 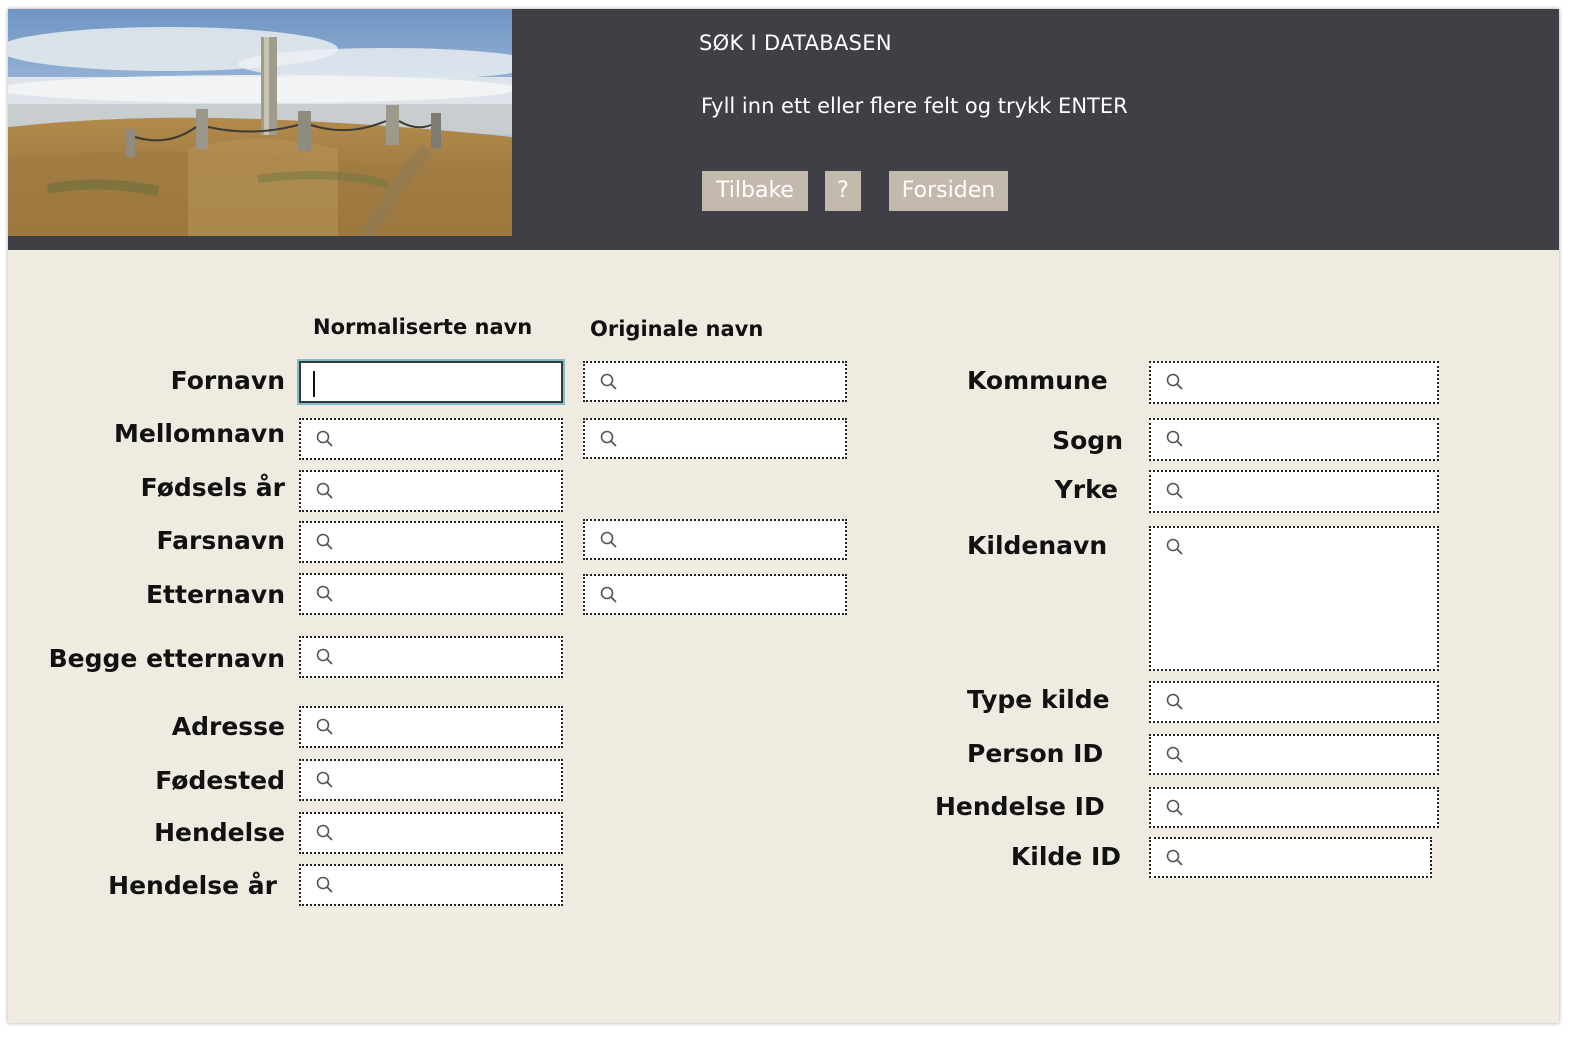 I want to click on farsnavn-input, so click(x=431, y=542).